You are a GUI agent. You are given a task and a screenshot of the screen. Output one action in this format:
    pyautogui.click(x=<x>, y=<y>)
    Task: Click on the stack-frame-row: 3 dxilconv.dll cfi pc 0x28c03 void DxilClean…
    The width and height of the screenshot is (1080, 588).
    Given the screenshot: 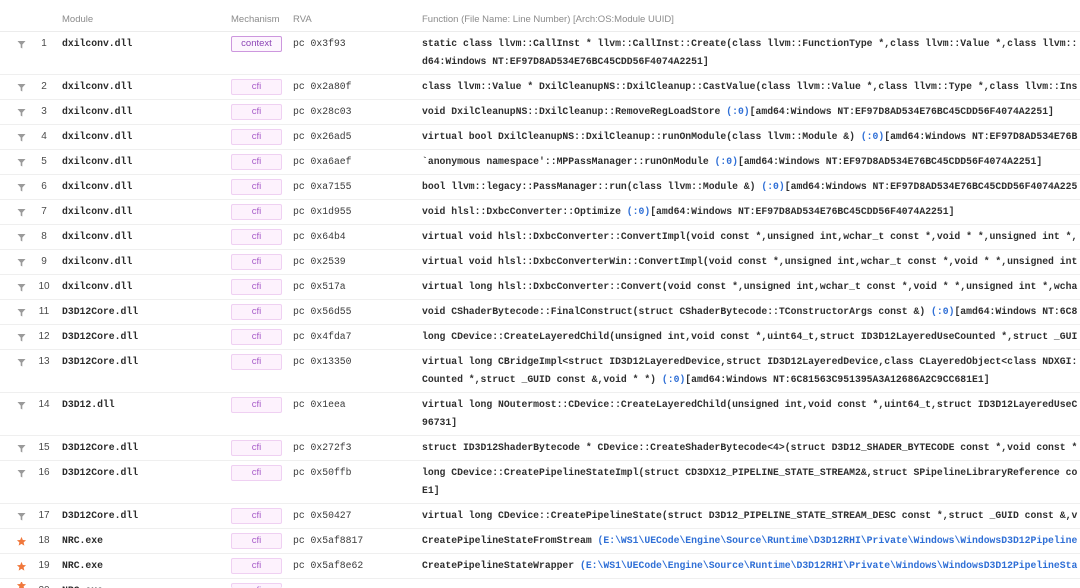 What is the action you would take?
    pyautogui.click(x=540, y=112)
    